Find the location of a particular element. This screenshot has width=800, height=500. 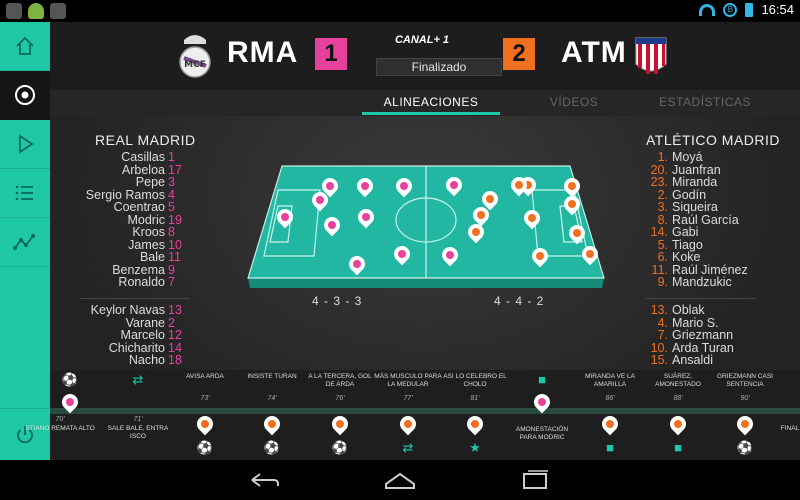

recents-icon is located at coordinates (535, 479).